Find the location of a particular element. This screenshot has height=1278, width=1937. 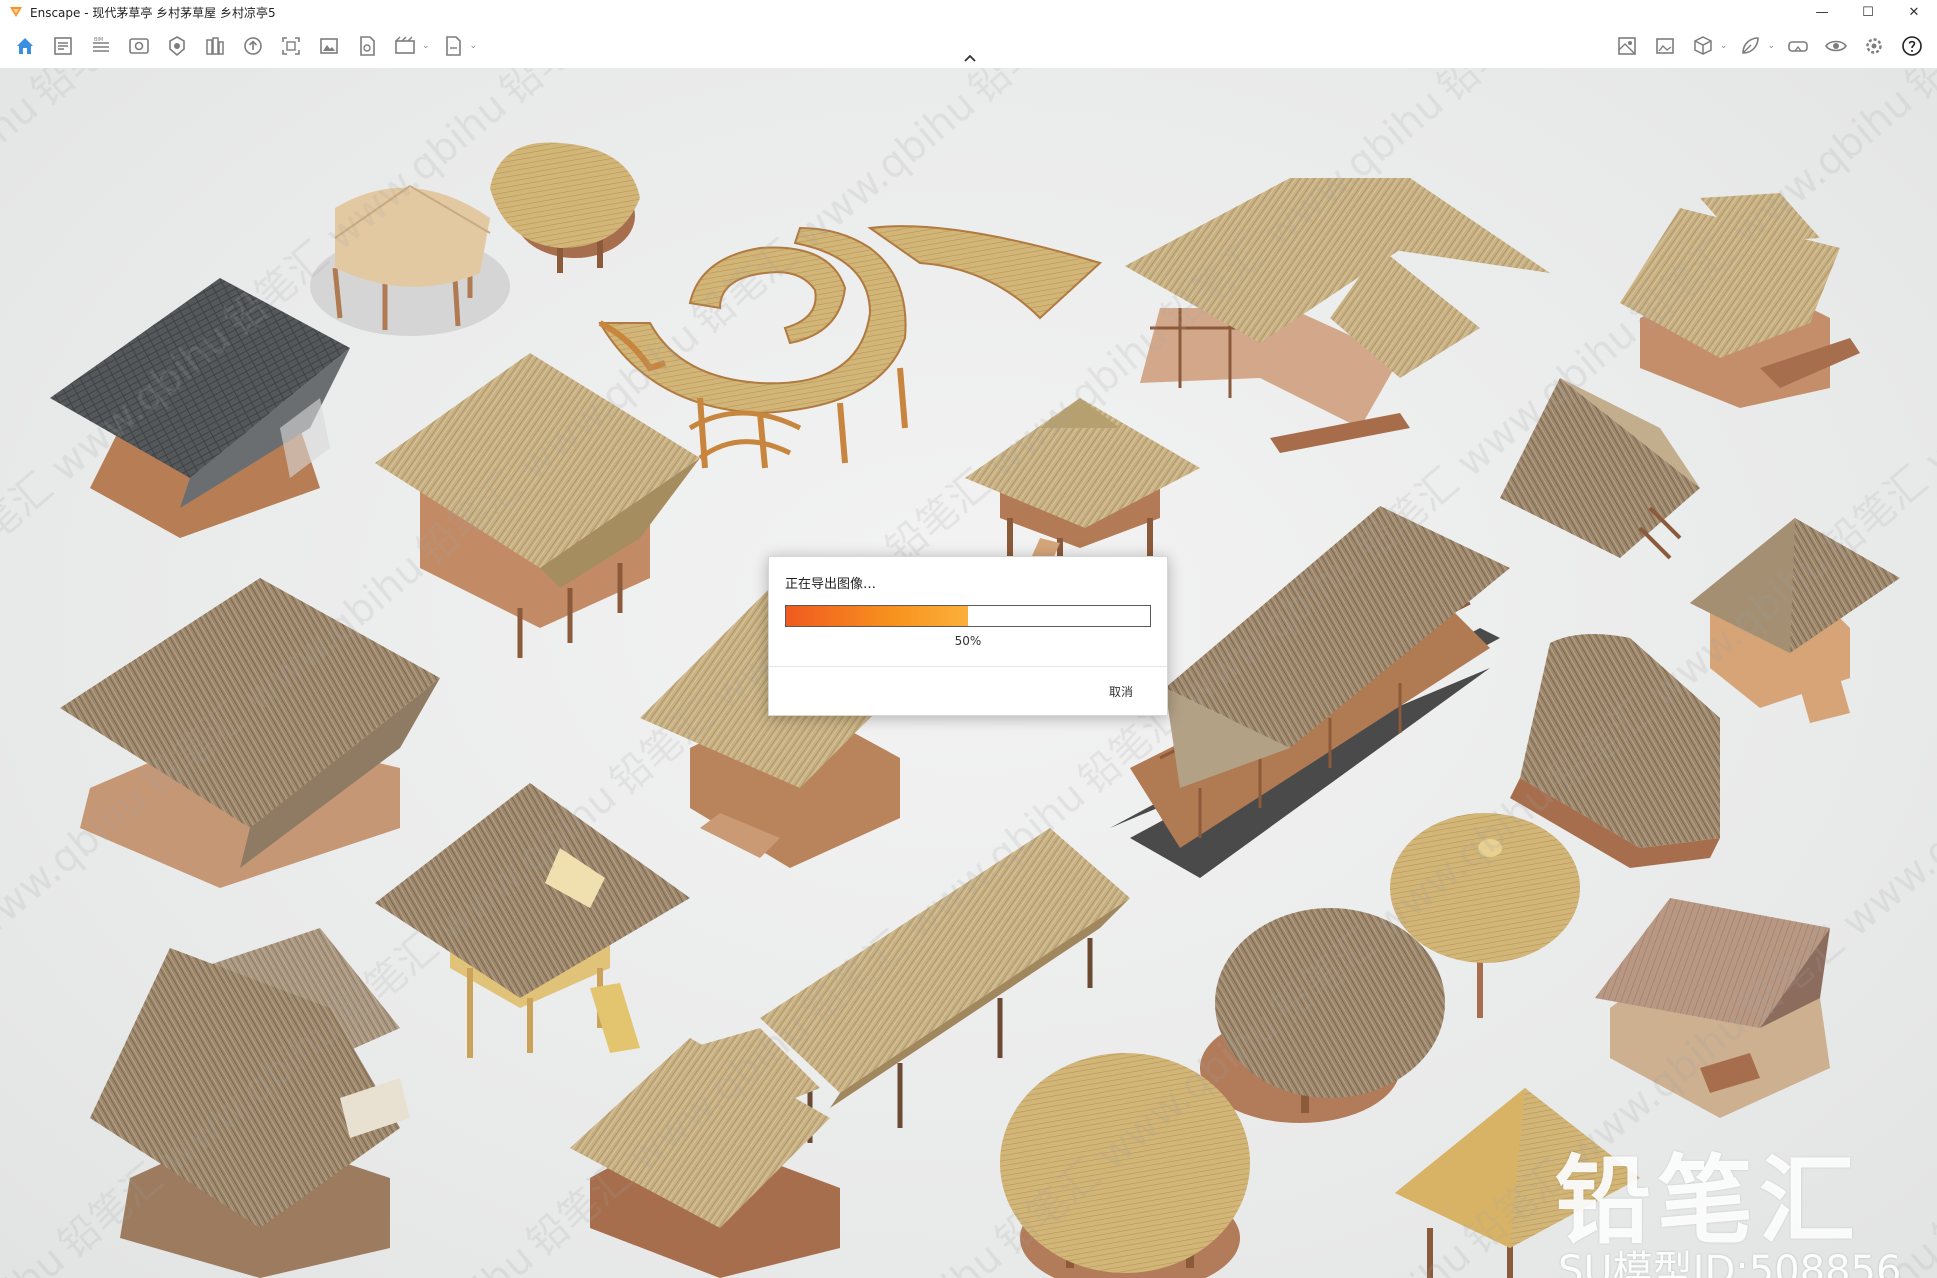

home-button is located at coordinates (25, 46).